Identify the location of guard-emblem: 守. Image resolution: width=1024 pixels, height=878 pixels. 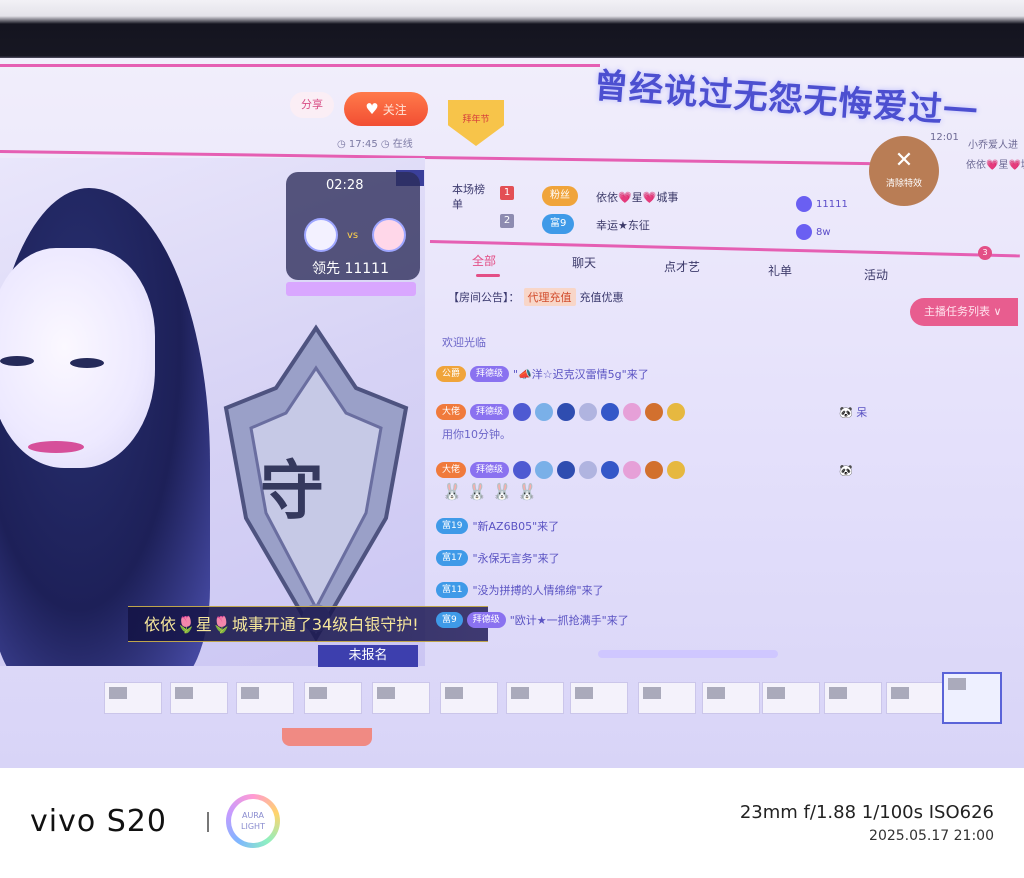
(292, 492).